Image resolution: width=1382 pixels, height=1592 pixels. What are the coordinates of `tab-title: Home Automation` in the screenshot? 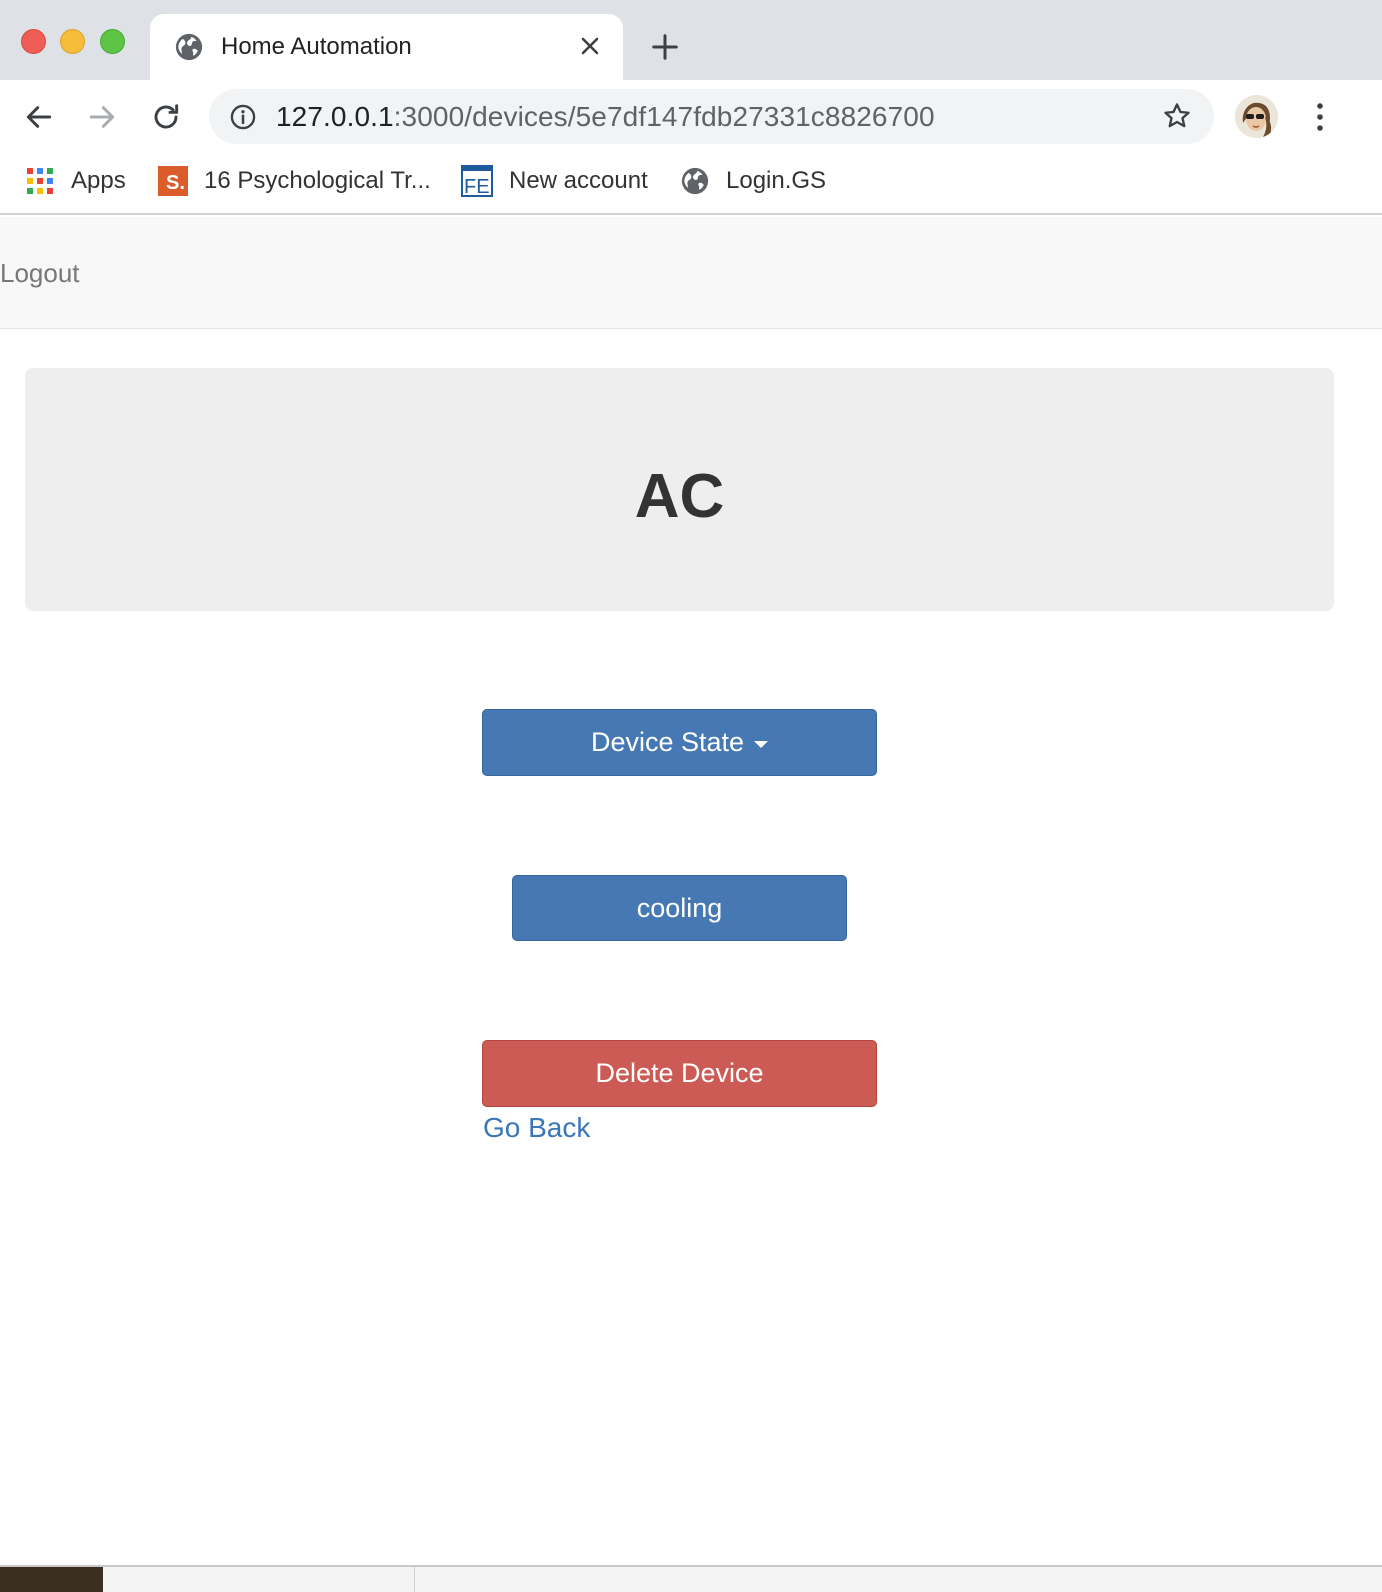 It's located at (316, 46).